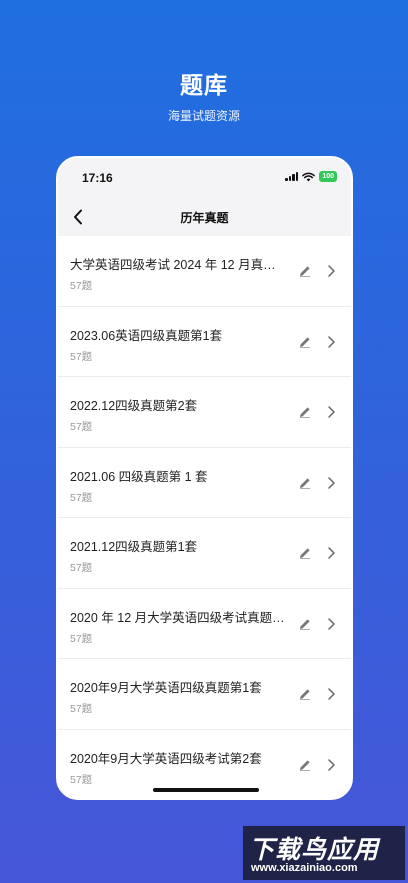 Image resolution: width=408 pixels, height=883 pixels. What do you see at coordinates (328, 176) in the screenshot?
I see `battery-icon: 100` at bounding box center [328, 176].